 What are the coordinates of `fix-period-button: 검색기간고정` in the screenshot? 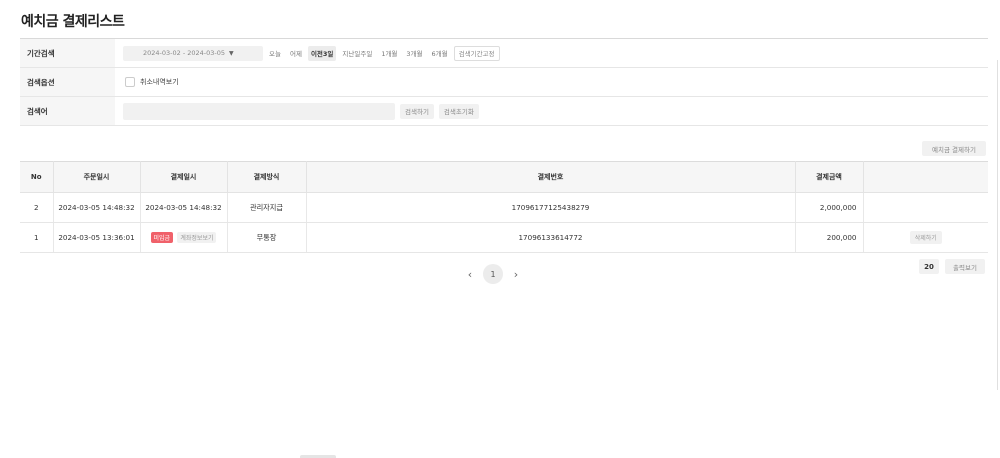 It's located at (476, 53).